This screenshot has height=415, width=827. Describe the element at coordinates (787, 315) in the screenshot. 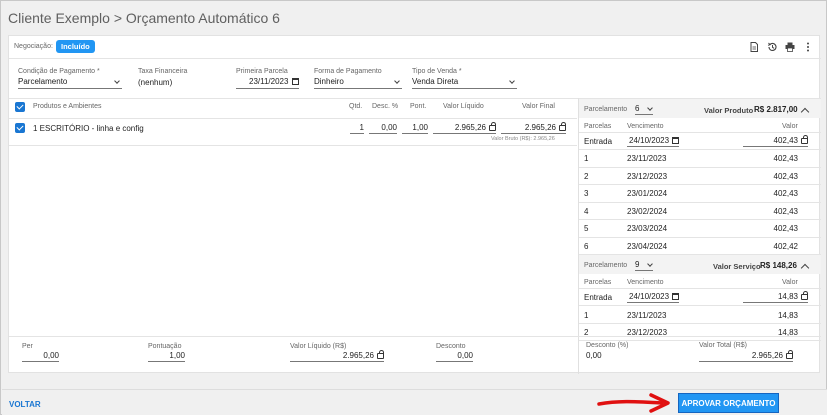

I see `parcel-value: 14,83` at that location.